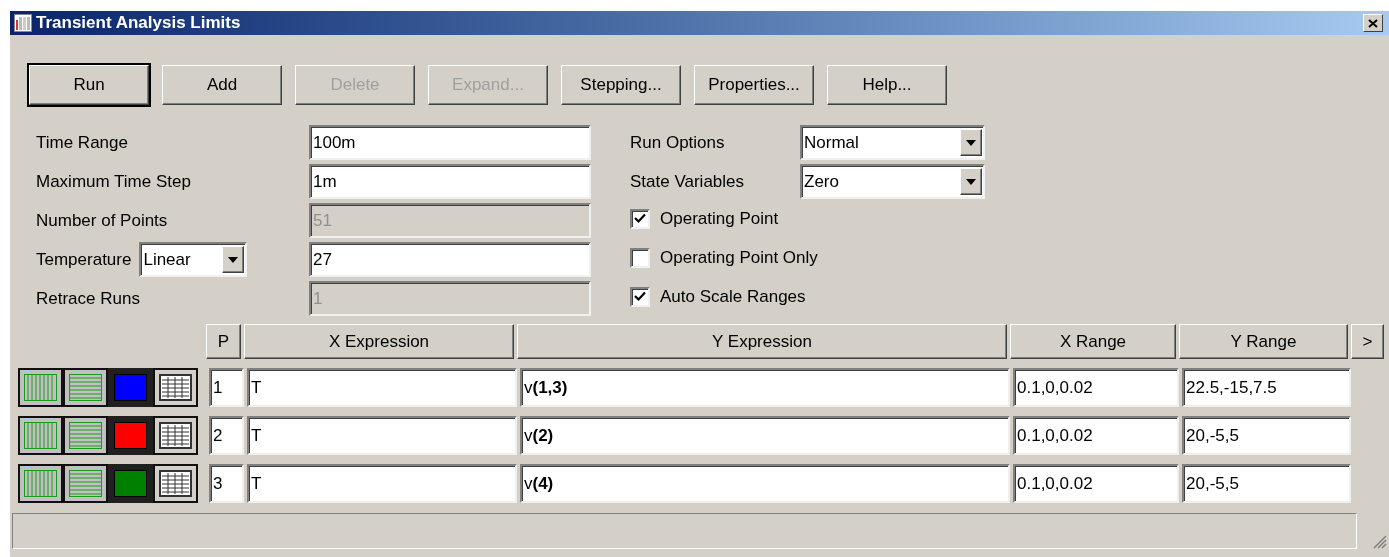  What do you see at coordinates (688, 181) in the screenshot?
I see `option-label: State Variables` at bounding box center [688, 181].